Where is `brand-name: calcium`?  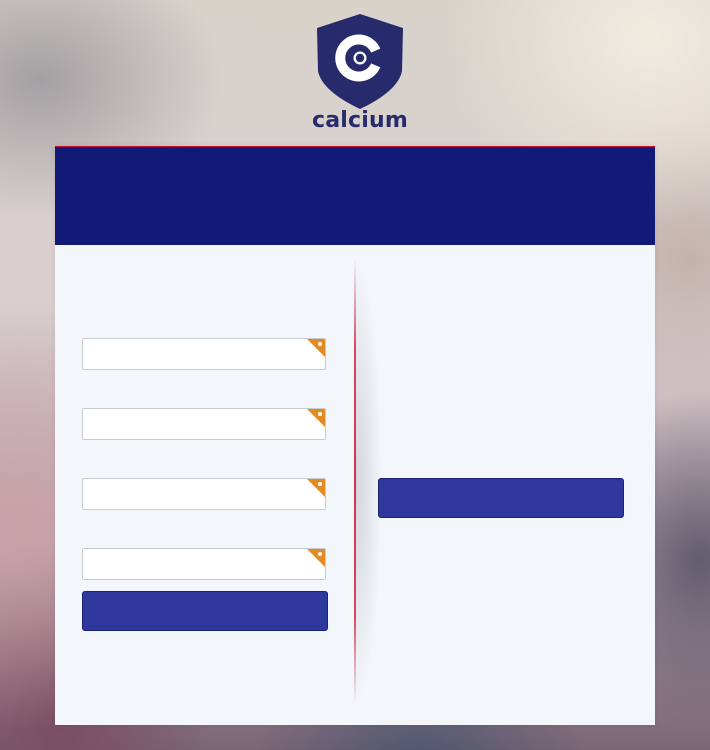 brand-name: calcium is located at coordinates (360, 120).